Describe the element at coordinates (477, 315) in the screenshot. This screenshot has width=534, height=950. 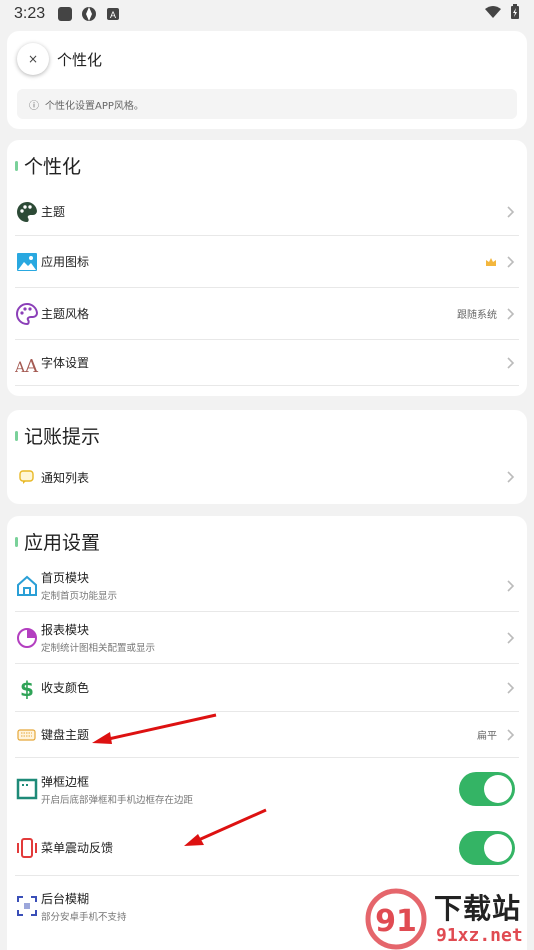
I see `row-value: 跟随系统` at that location.